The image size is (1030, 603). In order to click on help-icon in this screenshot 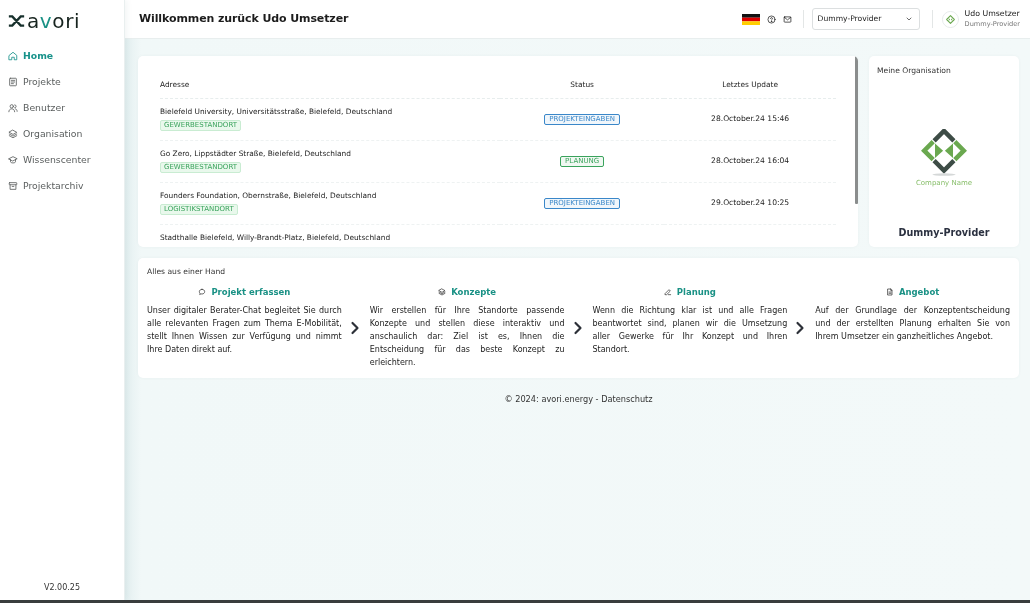, I will do `click(771, 19)`.